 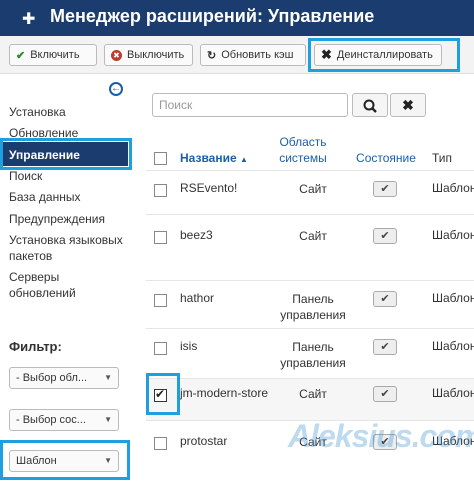 What do you see at coordinates (65, 460) in the screenshot?
I see `type-filter-highlight` at bounding box center [65, 460].